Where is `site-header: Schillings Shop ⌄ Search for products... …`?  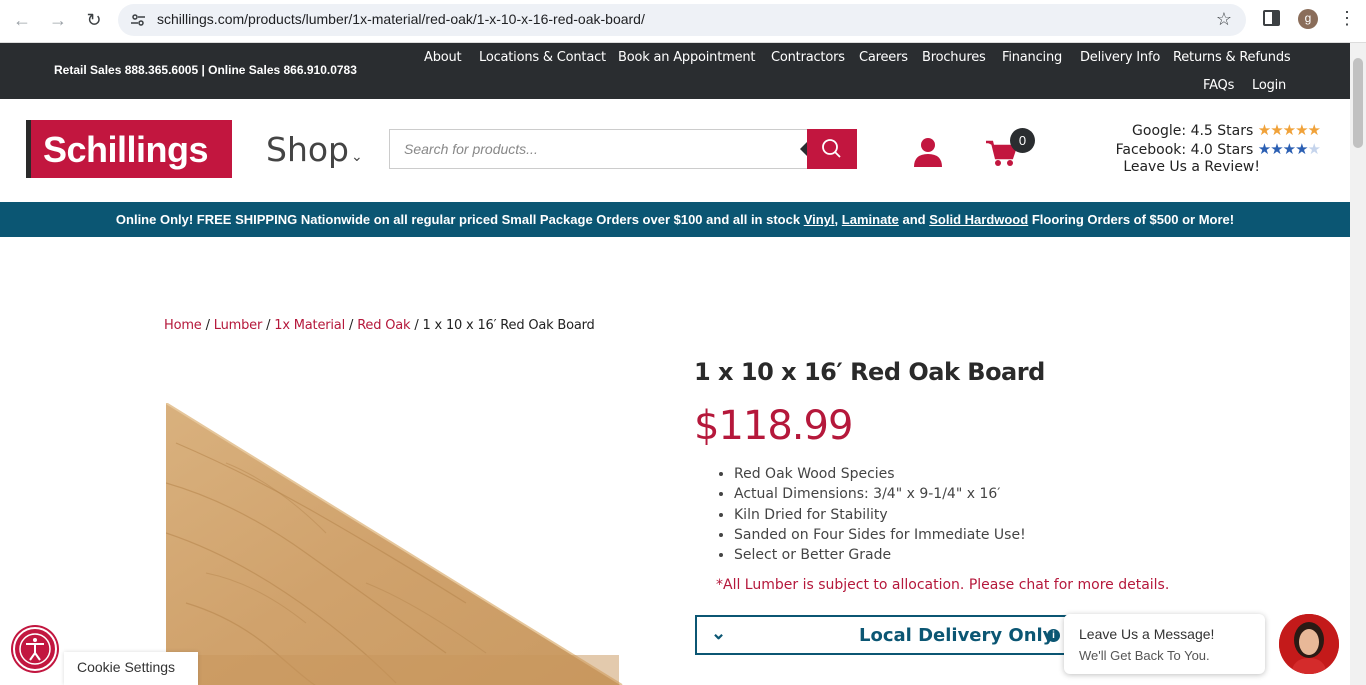
site-header: Schillings Shop ⌄ Search for products... … is located at coordinates (675, 150).